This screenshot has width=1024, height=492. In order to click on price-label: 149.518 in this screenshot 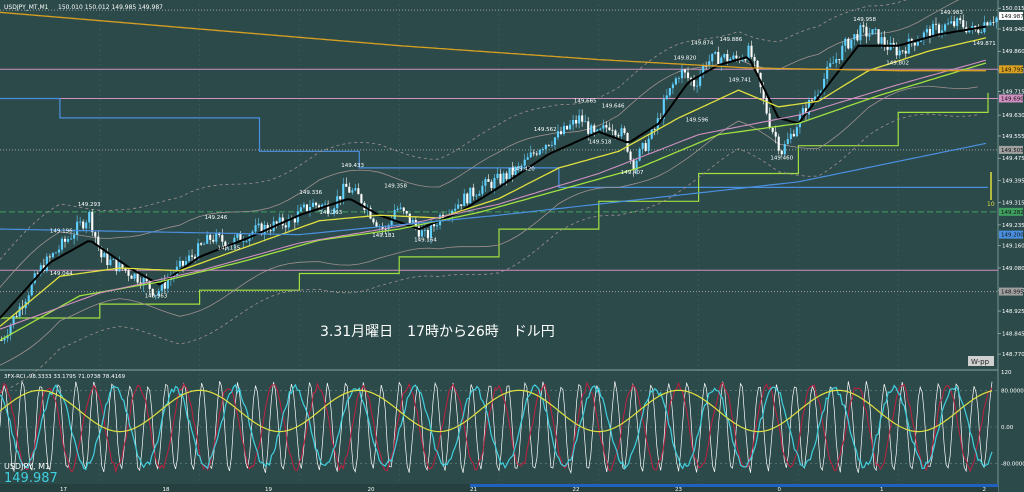, I will do `click(600, 142)`.